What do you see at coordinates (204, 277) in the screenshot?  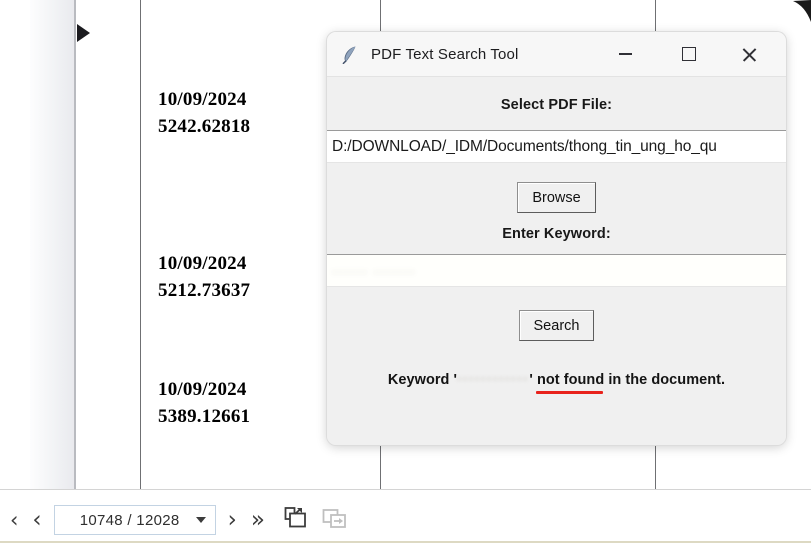 I see `pdf-text-entry: 10/09/2024 5212.73637` at bounding box center [204, 277].